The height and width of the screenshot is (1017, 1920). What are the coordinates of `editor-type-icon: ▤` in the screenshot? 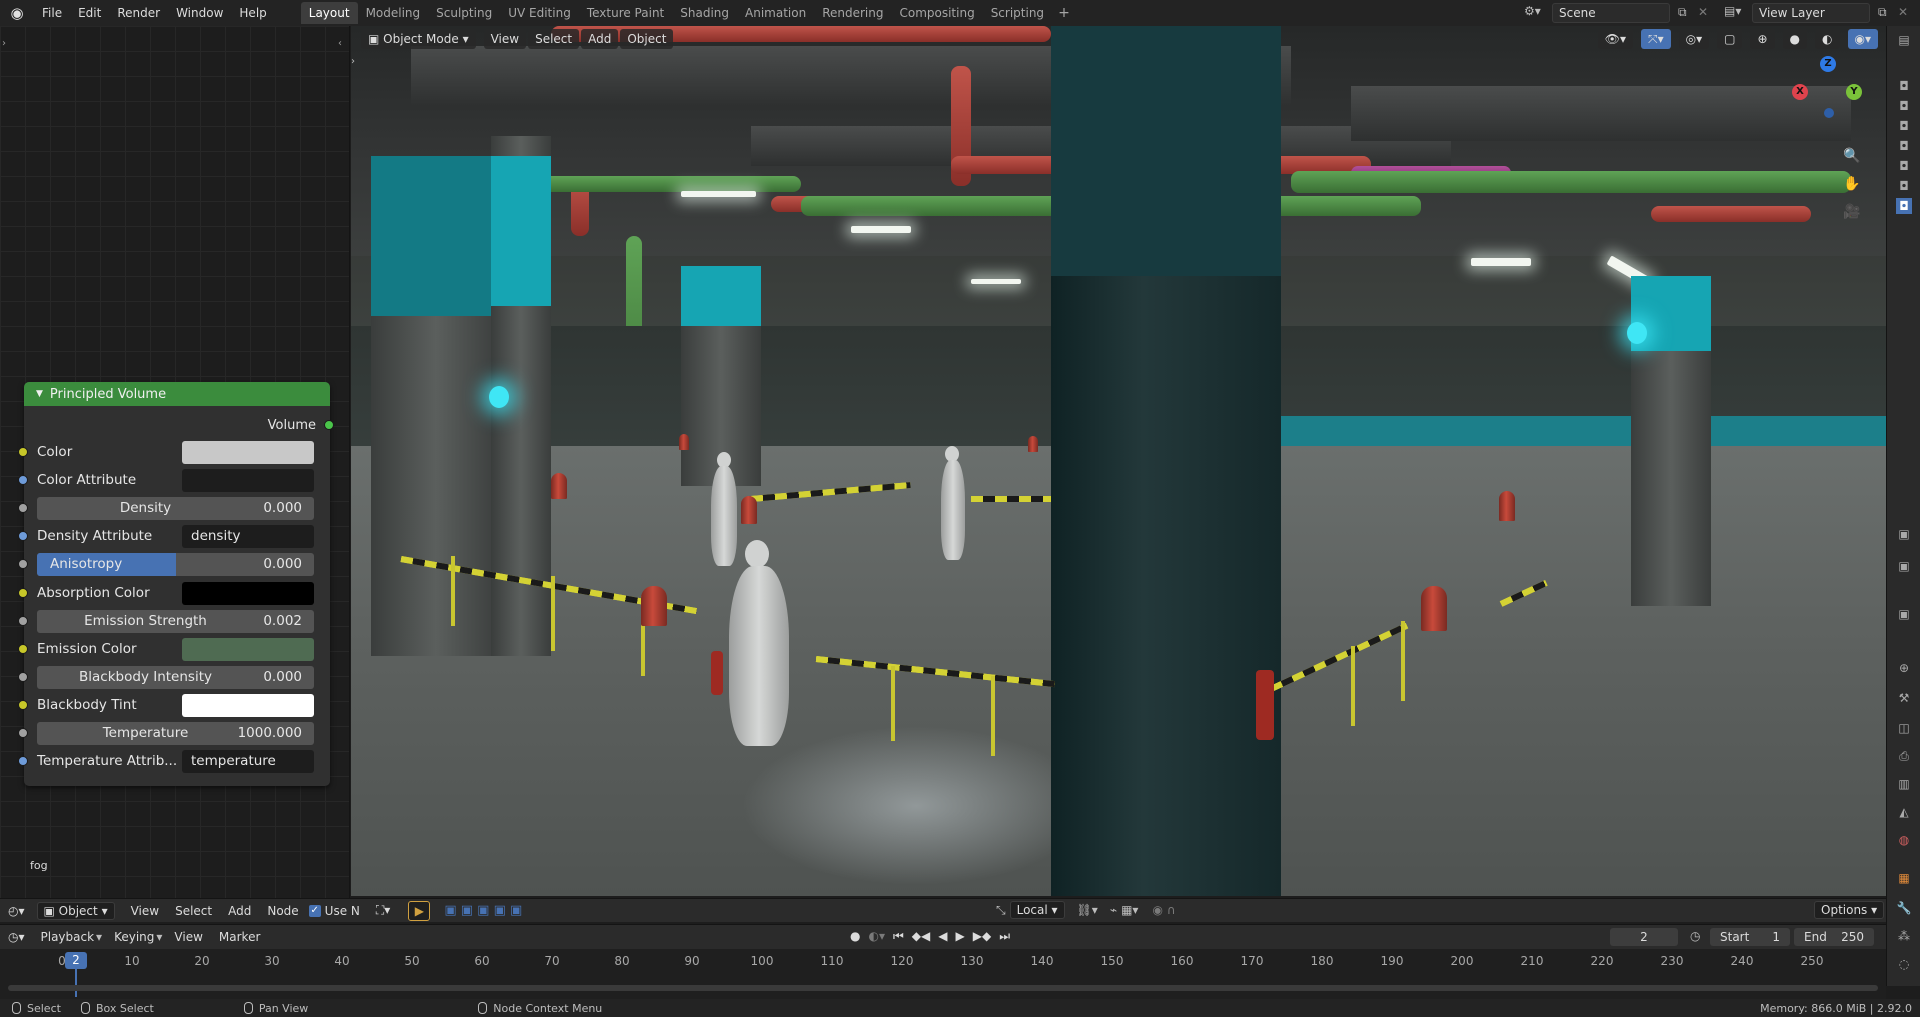 It's located at (1904, 40).